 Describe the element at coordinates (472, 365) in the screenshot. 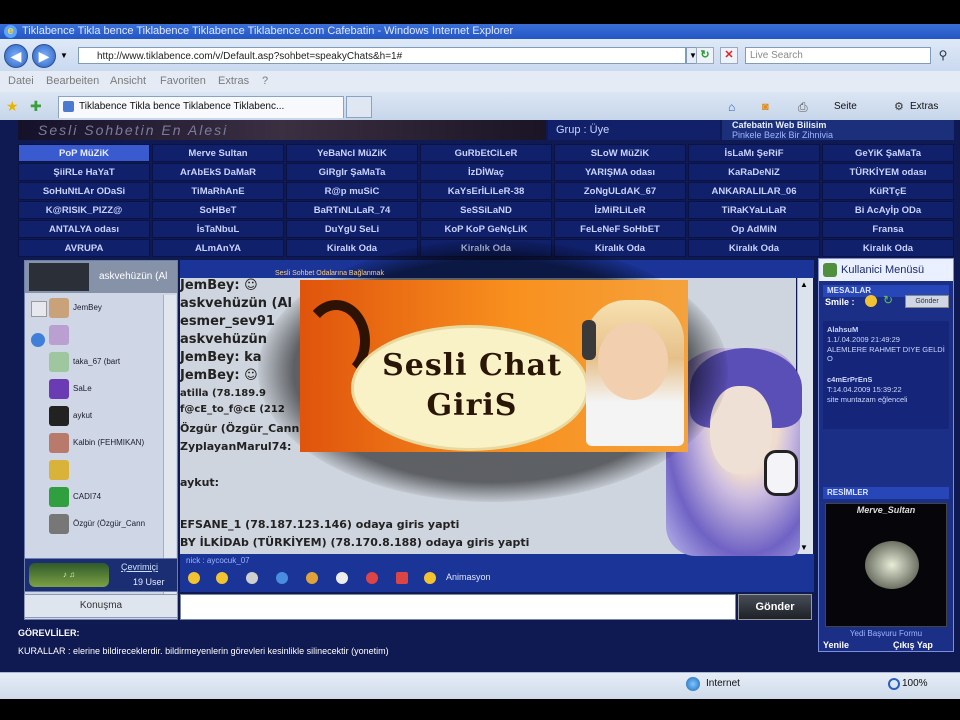

I see `ad-headline: Sesli Chat` at that location.